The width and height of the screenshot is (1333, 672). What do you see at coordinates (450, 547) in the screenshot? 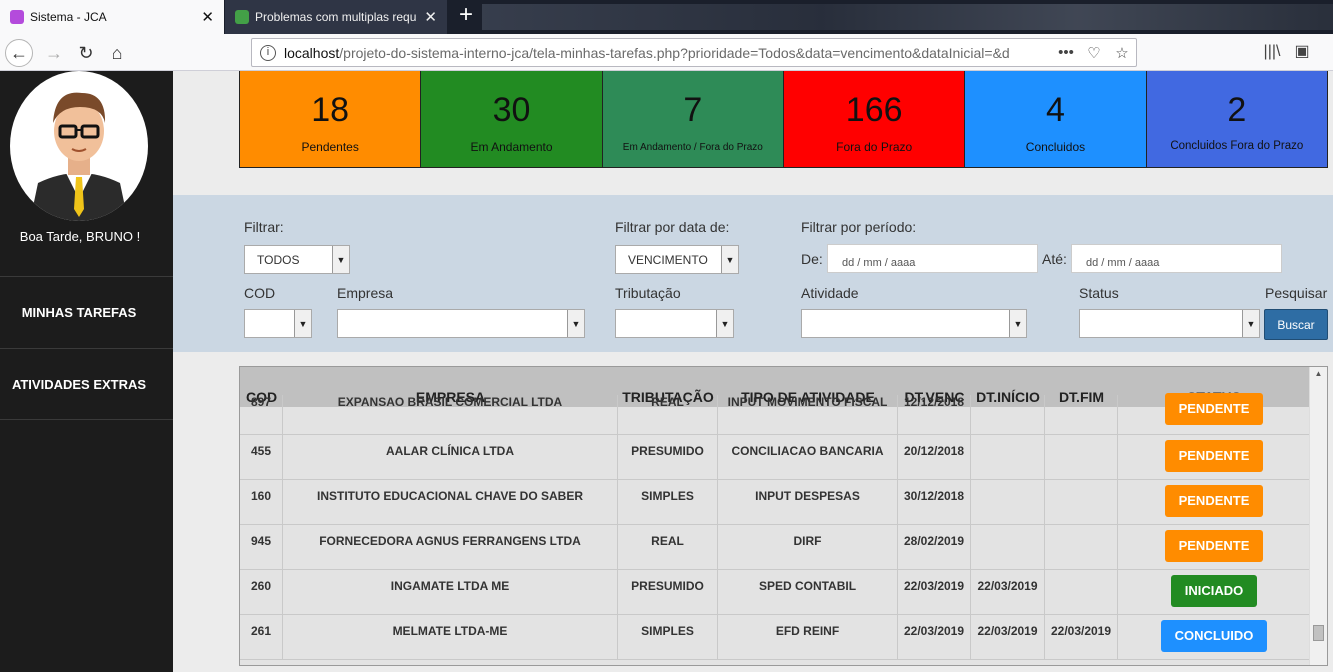
I see `cell-empresa: FORNECEDORA AGNUS FERRANGENS LTDA` at bounding box center [450, 547].